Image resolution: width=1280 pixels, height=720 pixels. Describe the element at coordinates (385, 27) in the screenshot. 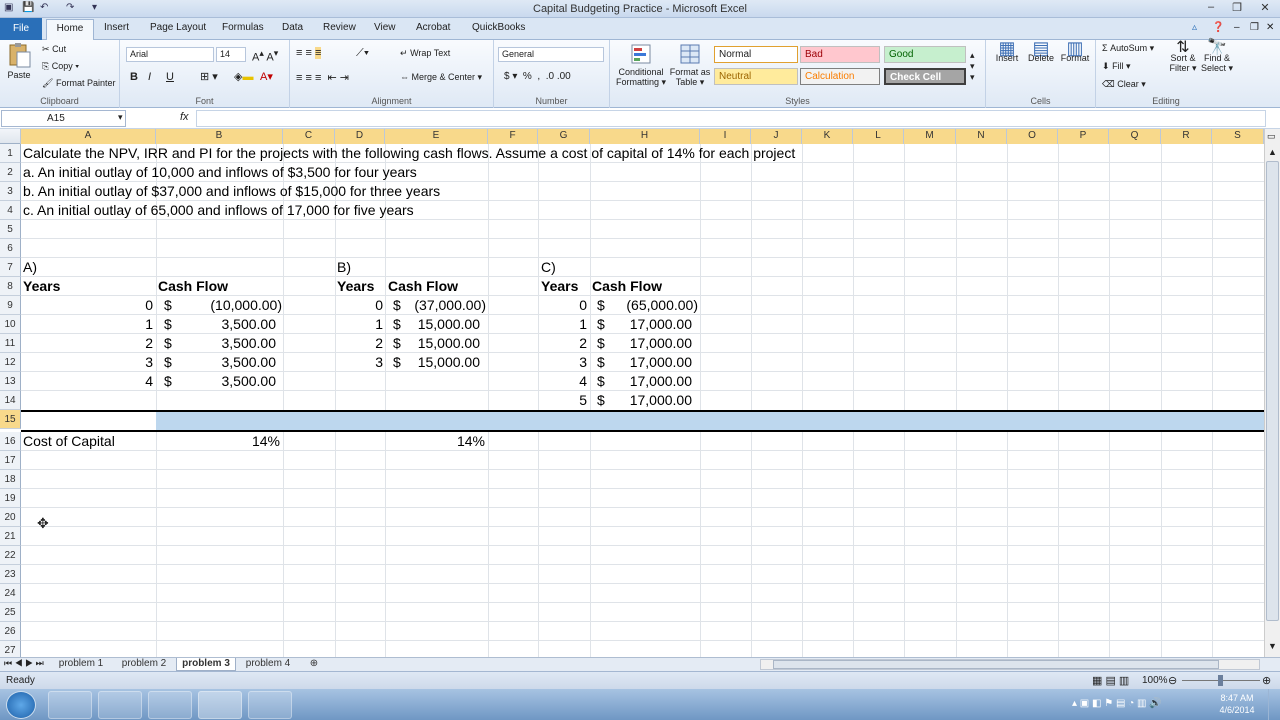

I see `tab-view: View` at that location.